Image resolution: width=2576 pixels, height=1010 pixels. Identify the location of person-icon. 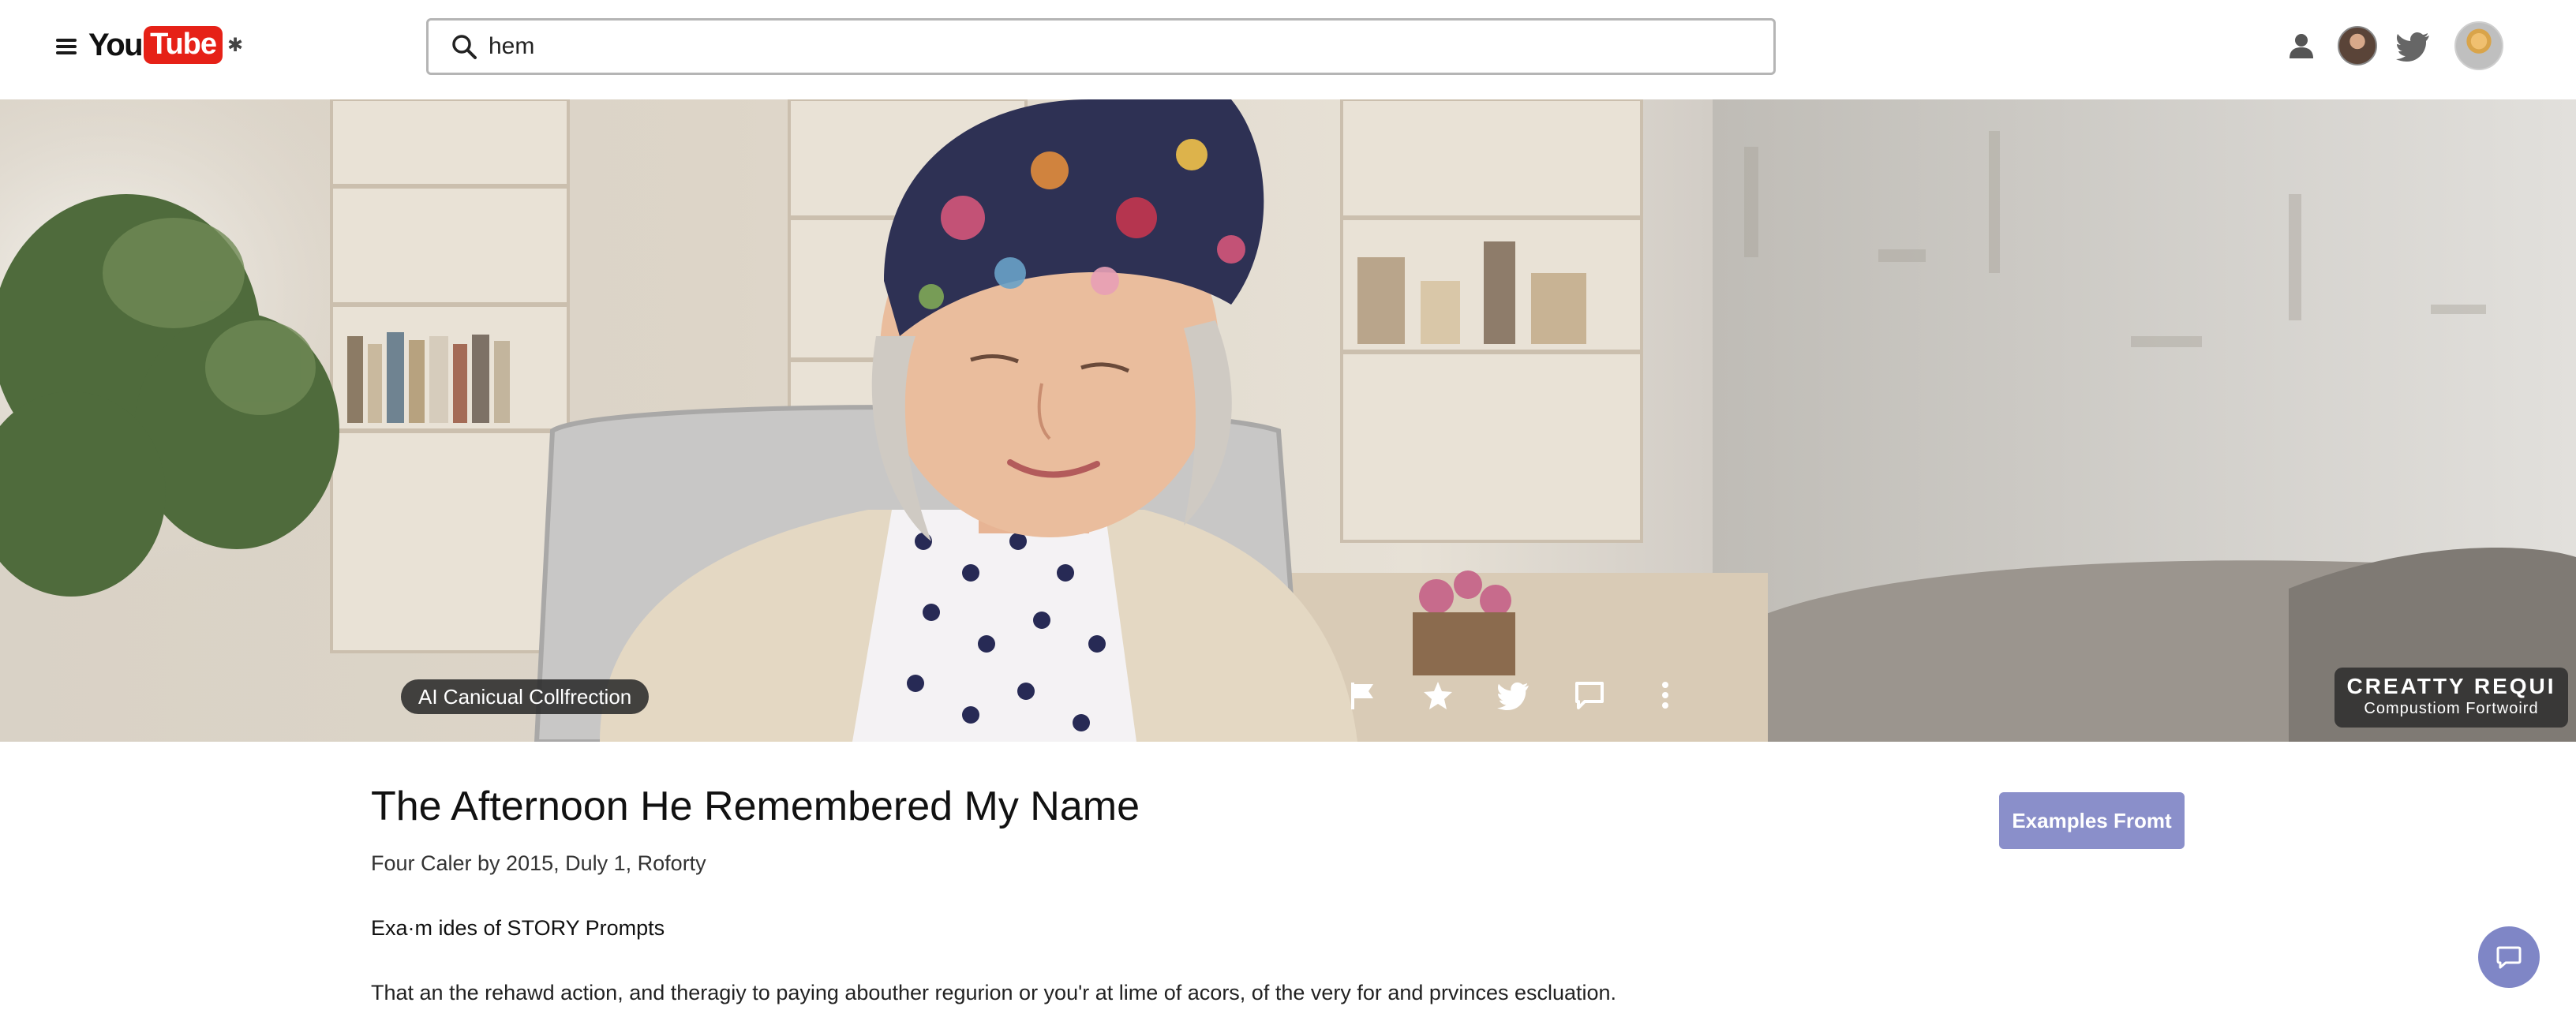
(2301, 46).